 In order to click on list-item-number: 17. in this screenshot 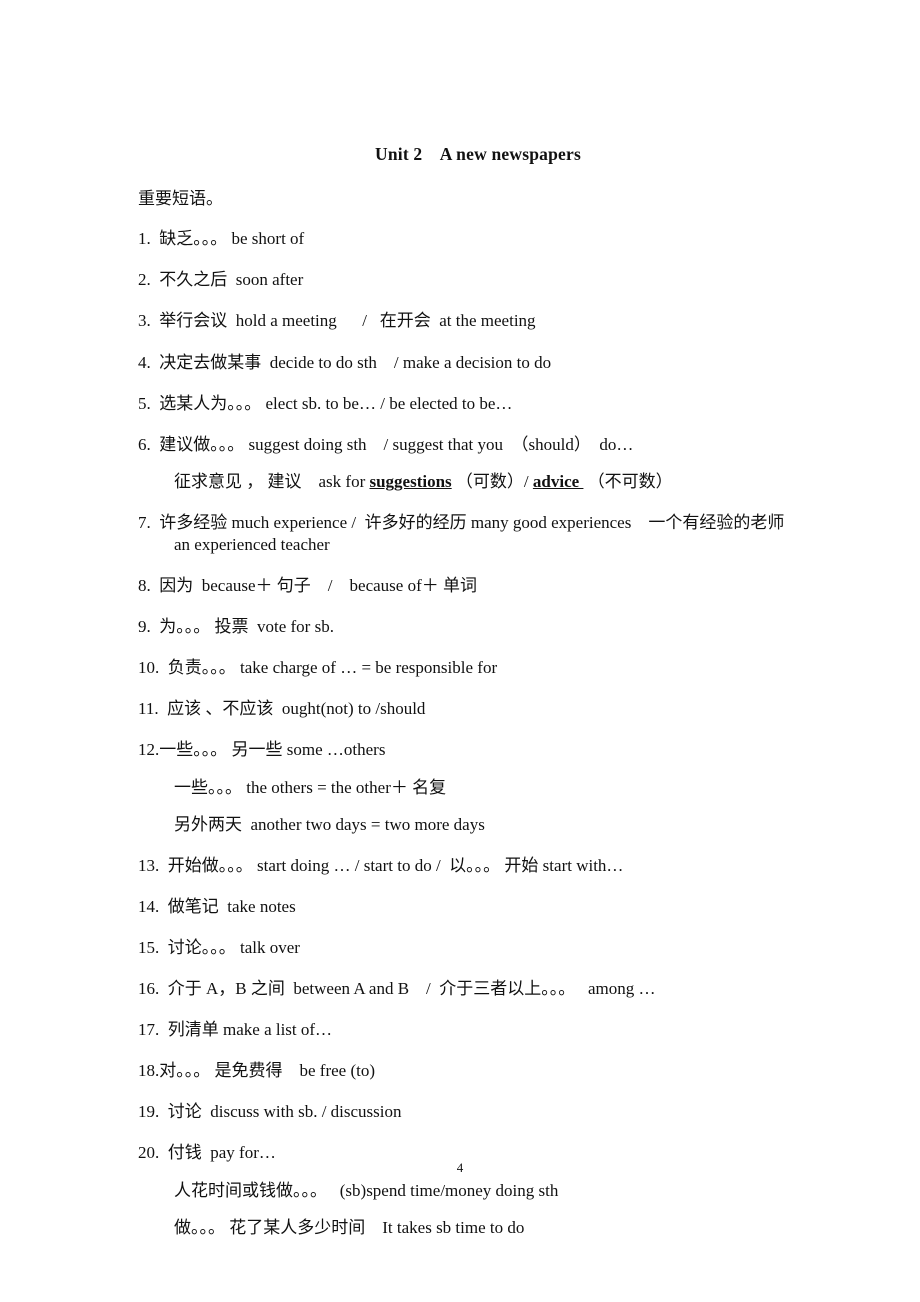, I will do `click(149, 1030)`.